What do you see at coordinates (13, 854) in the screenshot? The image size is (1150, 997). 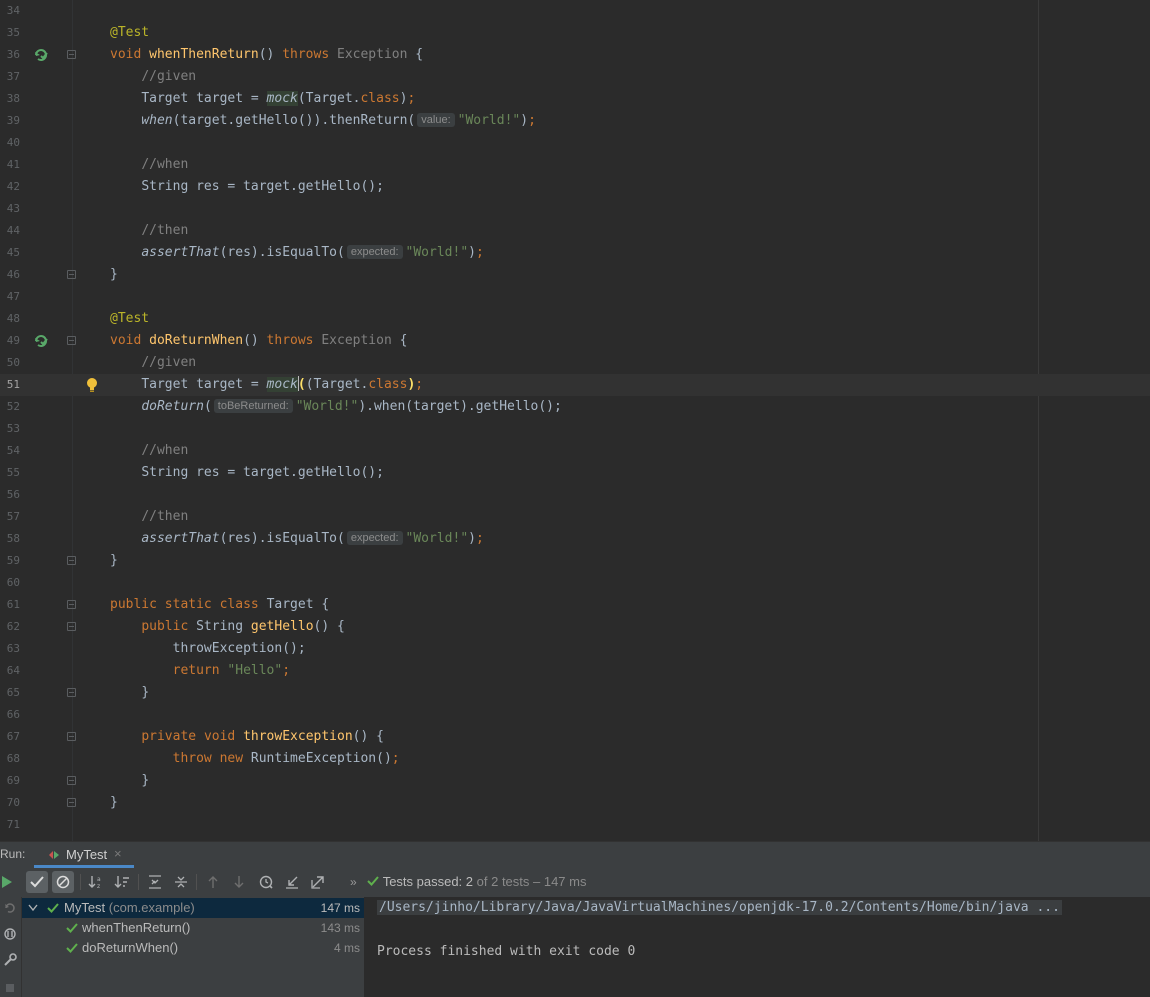 I see `run-label: Run:` at bounding box center [13, 854].